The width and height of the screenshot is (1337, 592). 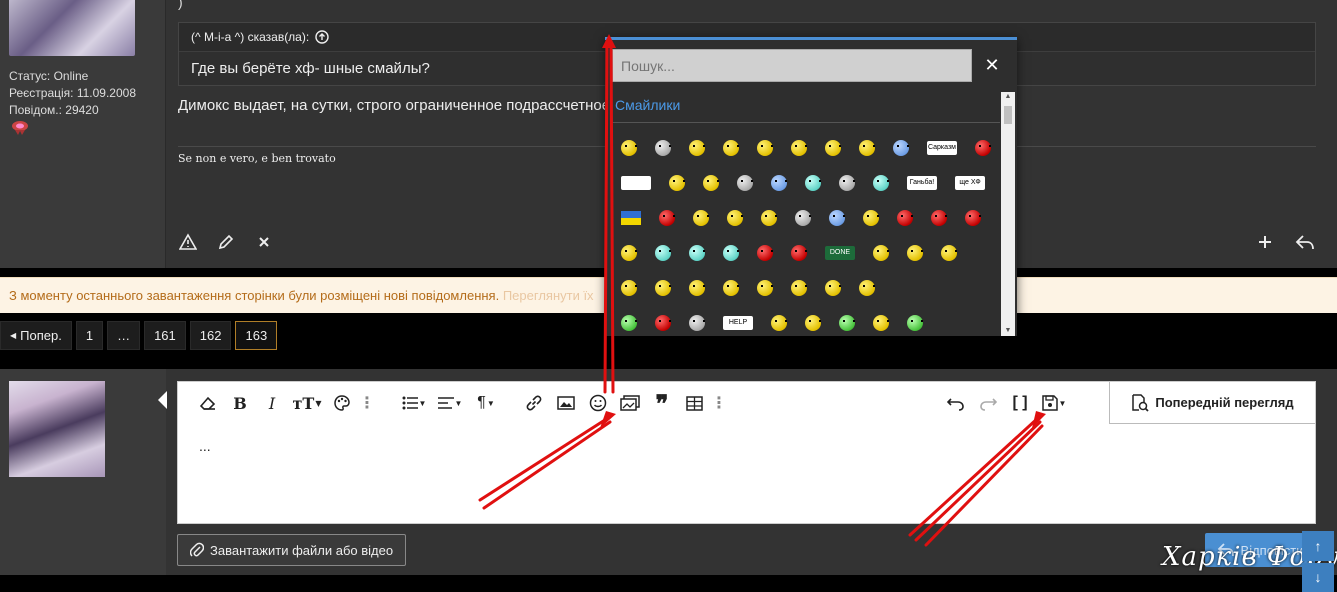 What do you see at coordinates (792, 65) in the screenshot?
I see `smiley-search-input` at bounding box center [792, 65].